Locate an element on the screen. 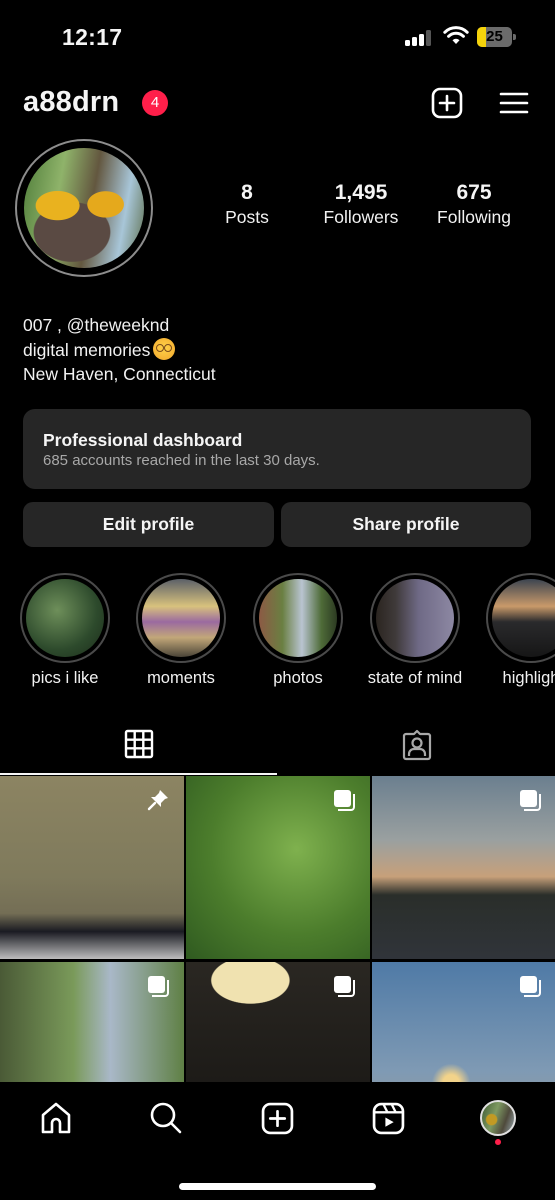  stat-label: Followers is located at coordinates (361, 217).